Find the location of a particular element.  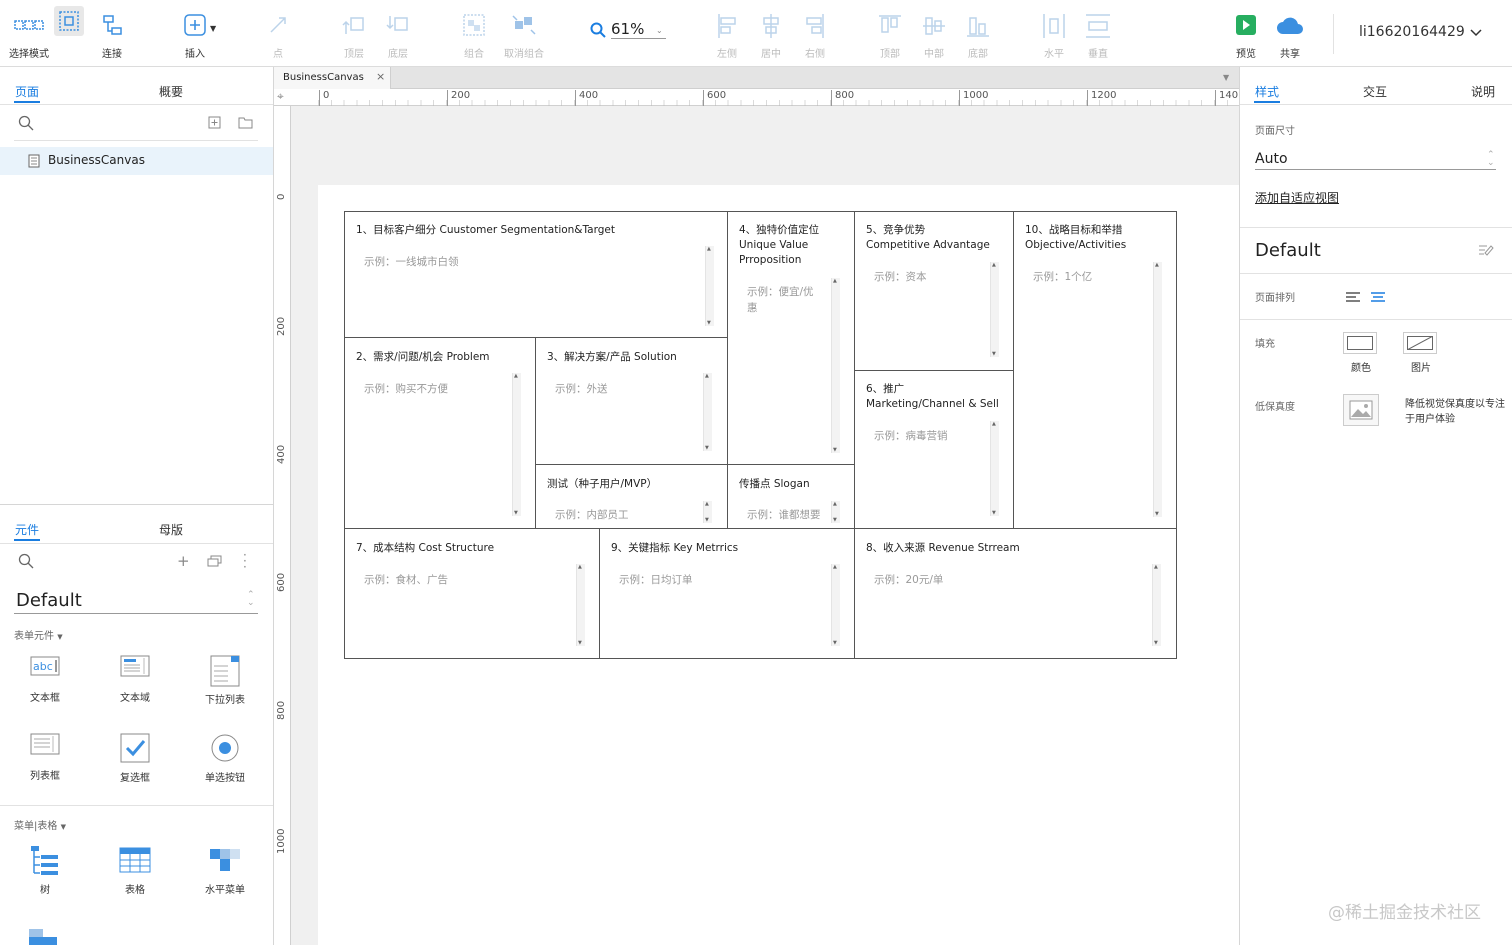

widget-radio: 单选按钮 is located at coordinates (225, 758).